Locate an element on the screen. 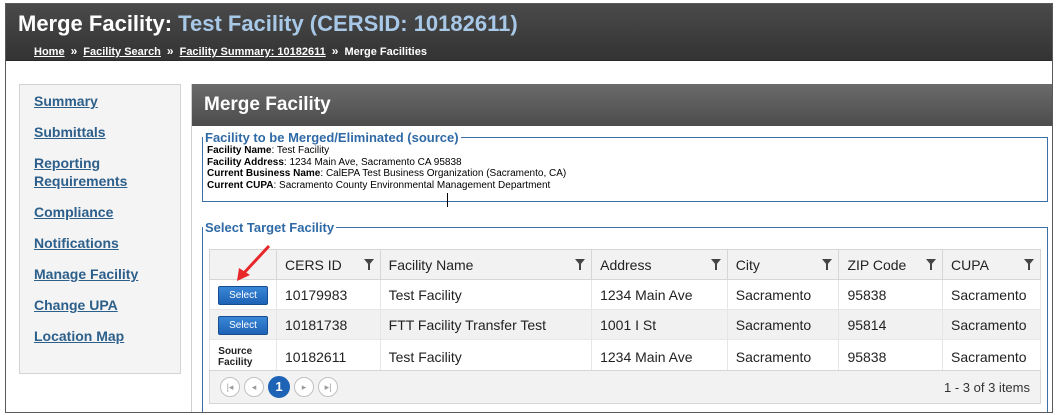  grid-header-cers-id: CERS ID is located at coordinates (328, 264).